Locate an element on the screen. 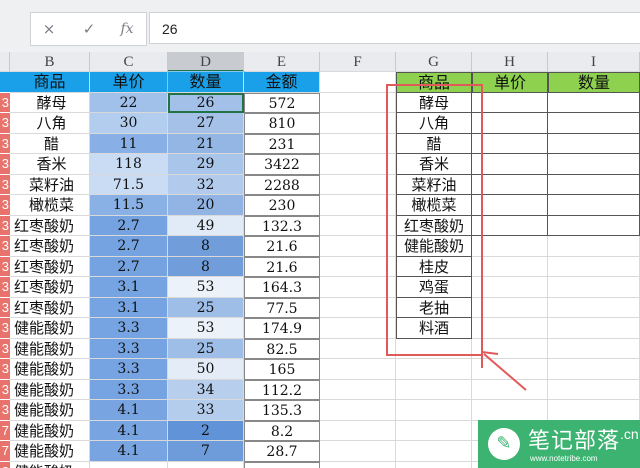 The height and width of the screenshot is (468, 640). price-cell: 22 is located at coordinates (129, 102).